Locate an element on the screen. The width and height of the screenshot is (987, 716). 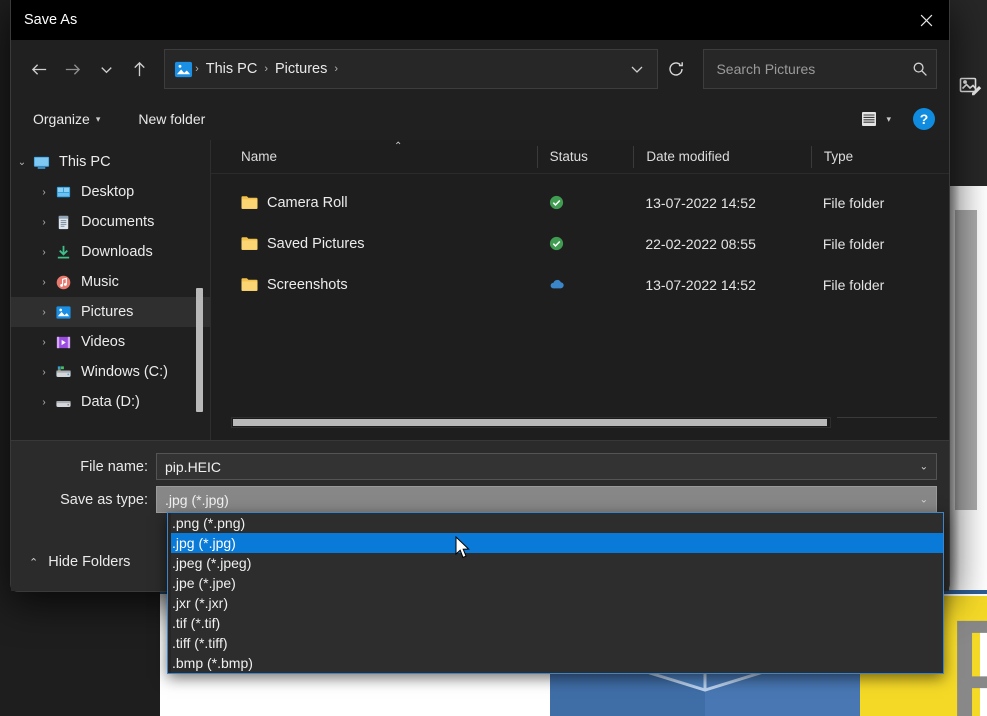
monitor-icon is located at coordinates (41, 162).